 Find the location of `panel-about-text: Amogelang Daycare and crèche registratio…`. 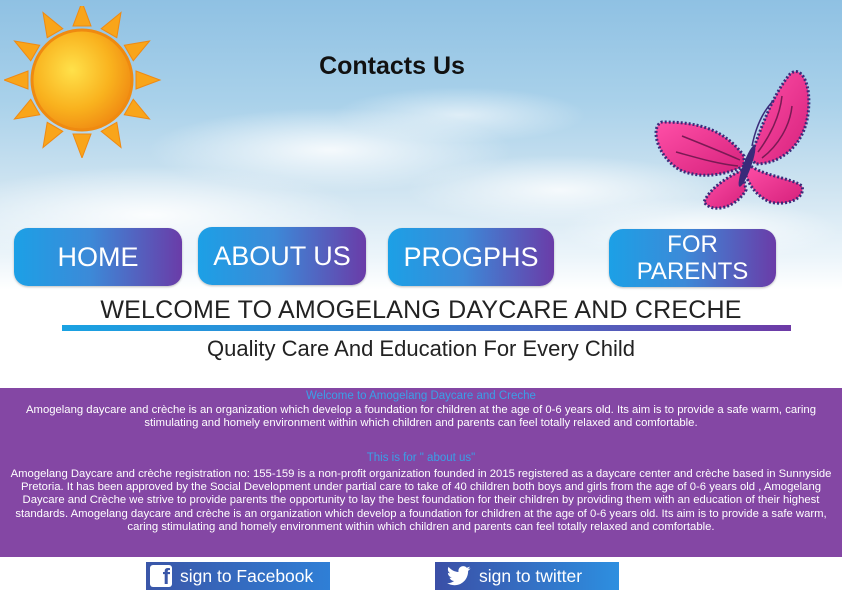

panel-about-text: Amogelang Daycare and crèche registratio… is located at coordinates (421, 500).